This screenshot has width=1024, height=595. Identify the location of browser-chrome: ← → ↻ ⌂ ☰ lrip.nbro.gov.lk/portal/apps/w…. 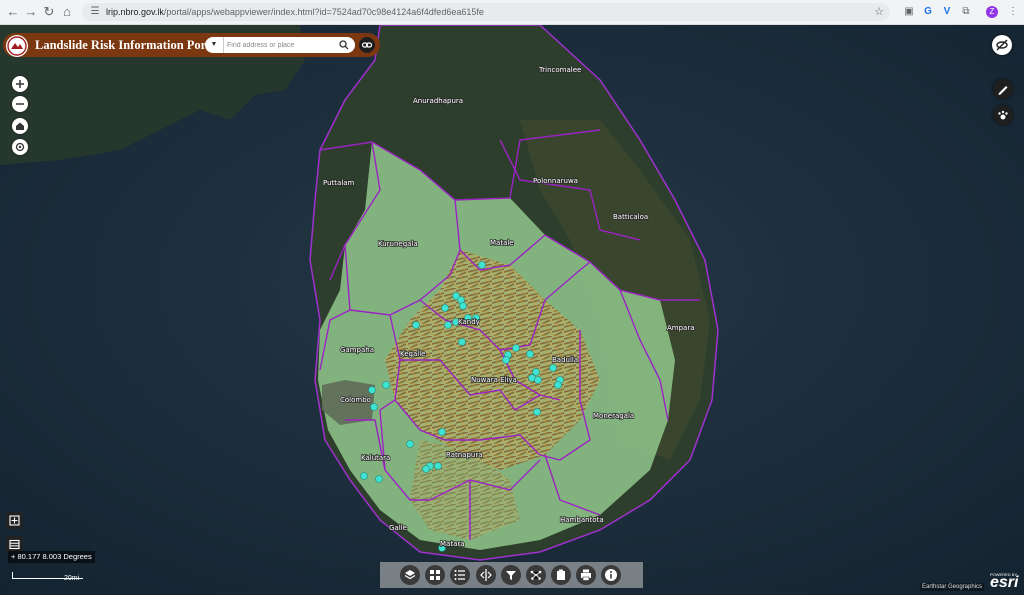
(512, 12).